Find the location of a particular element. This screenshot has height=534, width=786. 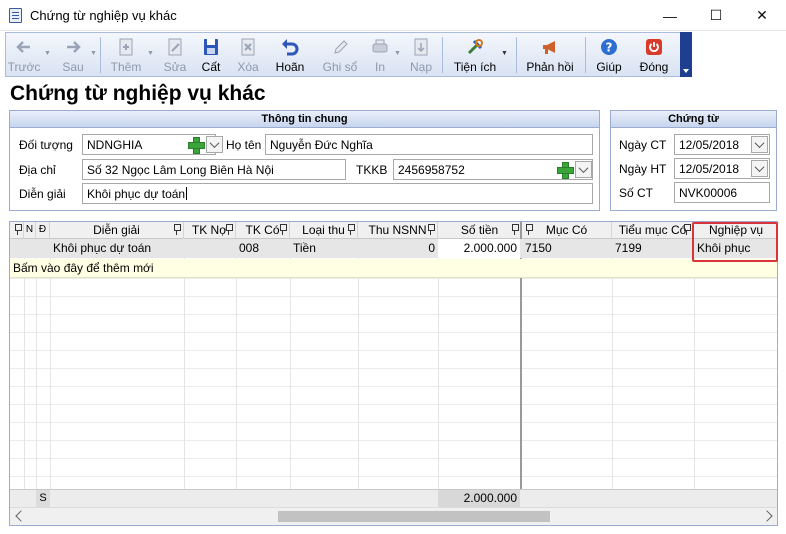

ngay-ht-dropdown-icon is located at coordinates (759, 168).